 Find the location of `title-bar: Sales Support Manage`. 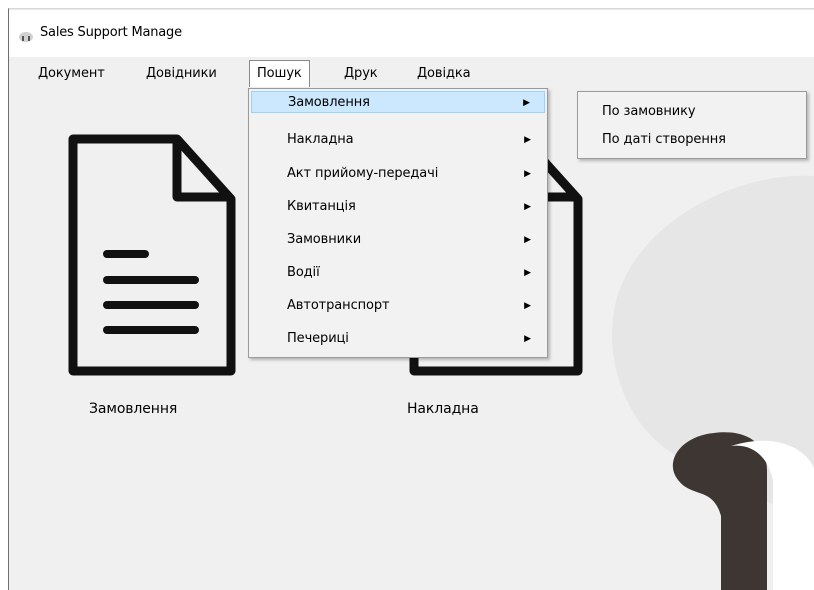

title-bar: Sales Support Manage is located at coordinates (411, 33).